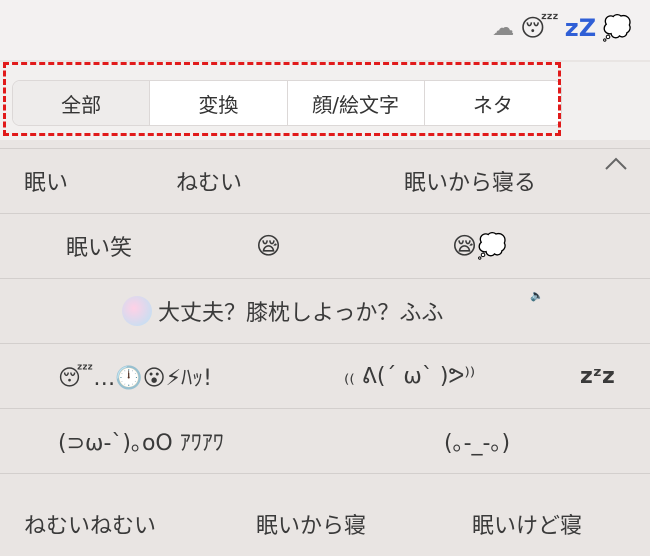 The image size is (650, 556). I want to click on candidate-row: (⊃ω-`)｡oO ｱﾜｱﾜ (｡-_-｡), so click(325, 440).